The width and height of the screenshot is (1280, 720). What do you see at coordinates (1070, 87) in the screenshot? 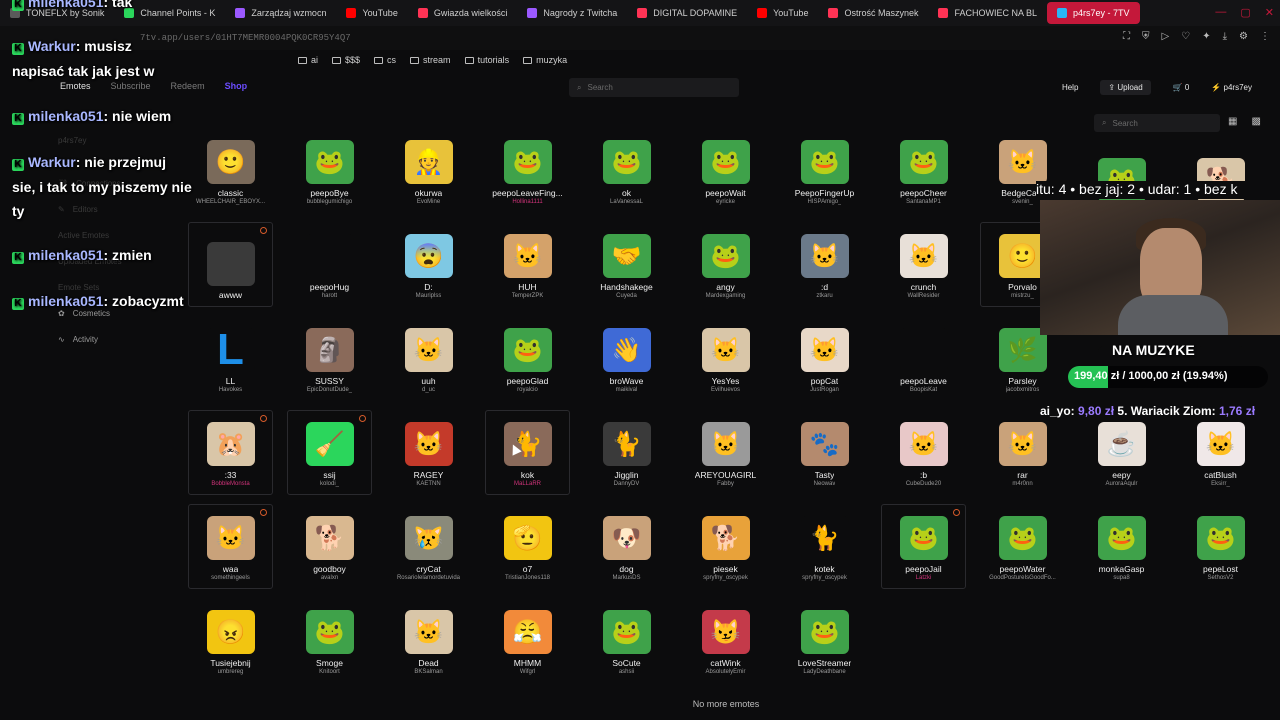
I see `help-link: Help` at bounding box center [1070, 87].